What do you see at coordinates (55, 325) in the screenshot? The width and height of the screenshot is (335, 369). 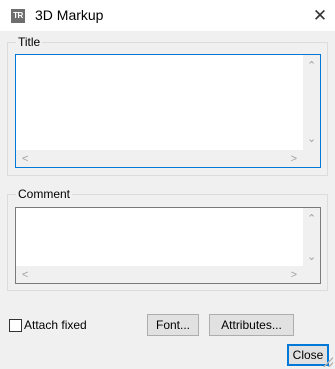 I see `attach-fixed-label: Attach fixed` at bounding box center [55, 325].